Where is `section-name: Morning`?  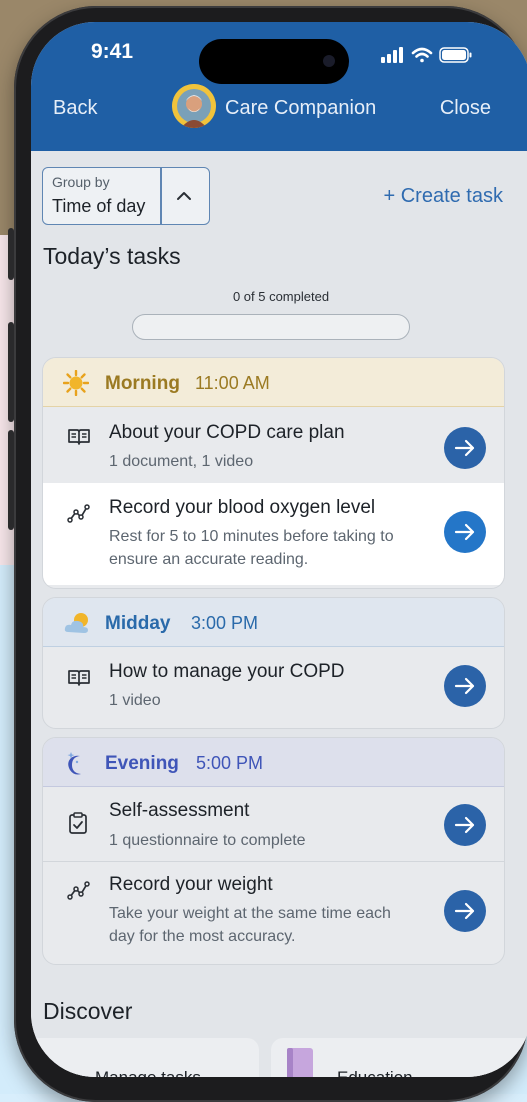 section-name: Morning is located at coordinates (142, 383).